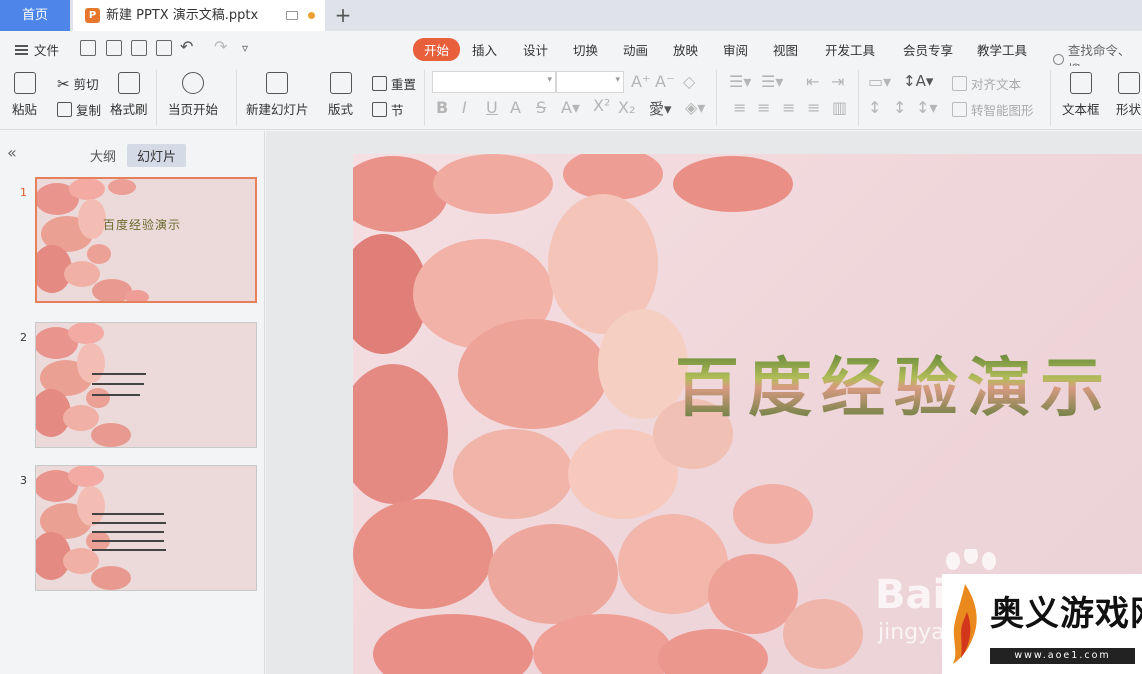 This screenshot has width=1142, height=674. I want to click on reset-icon, so click(379, 83).